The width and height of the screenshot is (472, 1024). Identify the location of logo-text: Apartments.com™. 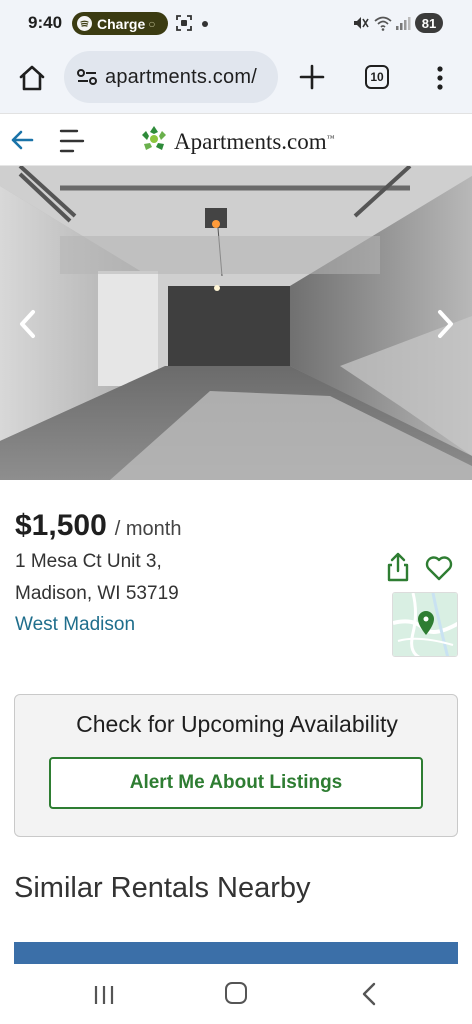
(254, 142).